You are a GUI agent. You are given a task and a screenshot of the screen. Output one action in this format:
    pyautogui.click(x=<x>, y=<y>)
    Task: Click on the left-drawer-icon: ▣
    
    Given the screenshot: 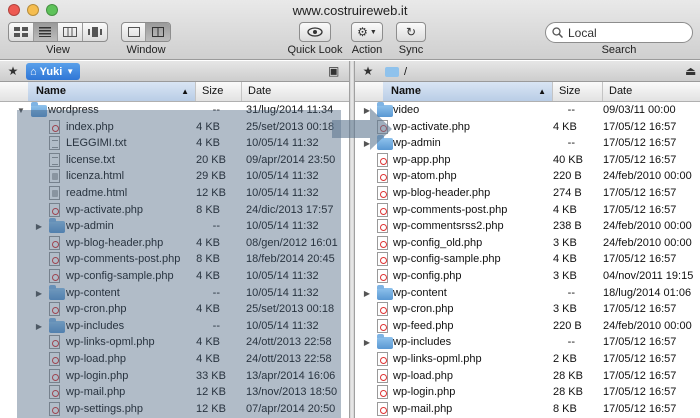 What is the action you would take?
    pyautogui.click(x=335, y=71)
    